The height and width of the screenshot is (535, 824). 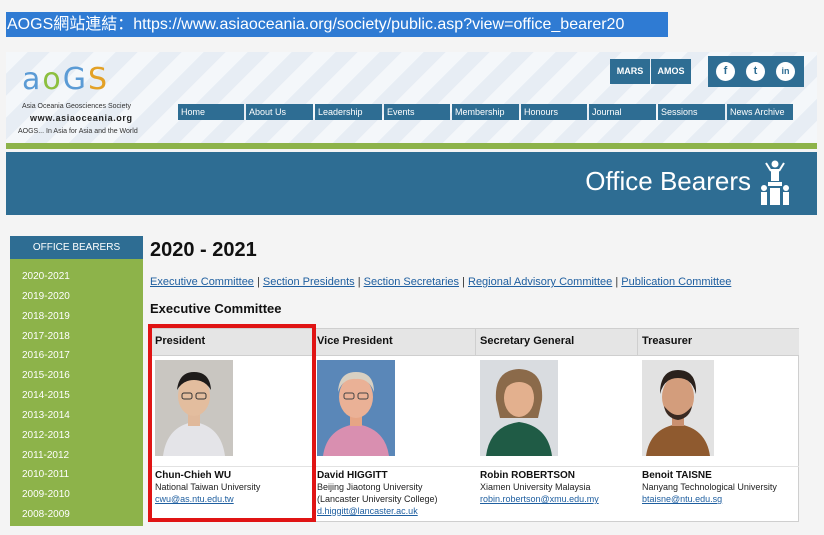 I want to click on year-heading: 2020 - 2021, so click(x=203, y=250).